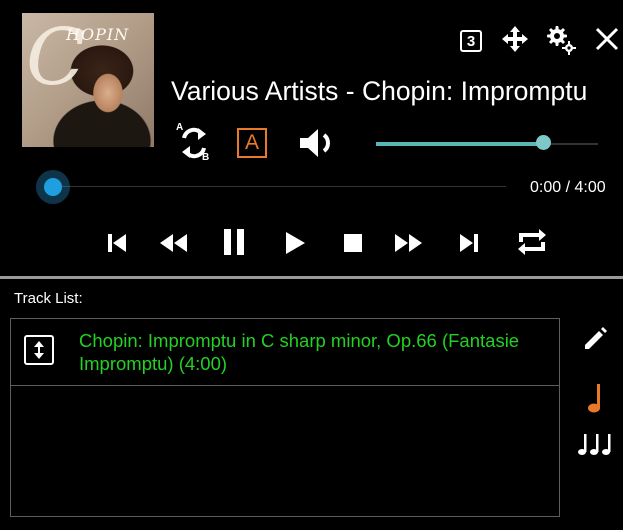 The width and height of the screenshot is (623, 530). What do you see at coordinates (311, 277) in the screenshot?
I see `panel-divider` at bounding box center [311, 277].